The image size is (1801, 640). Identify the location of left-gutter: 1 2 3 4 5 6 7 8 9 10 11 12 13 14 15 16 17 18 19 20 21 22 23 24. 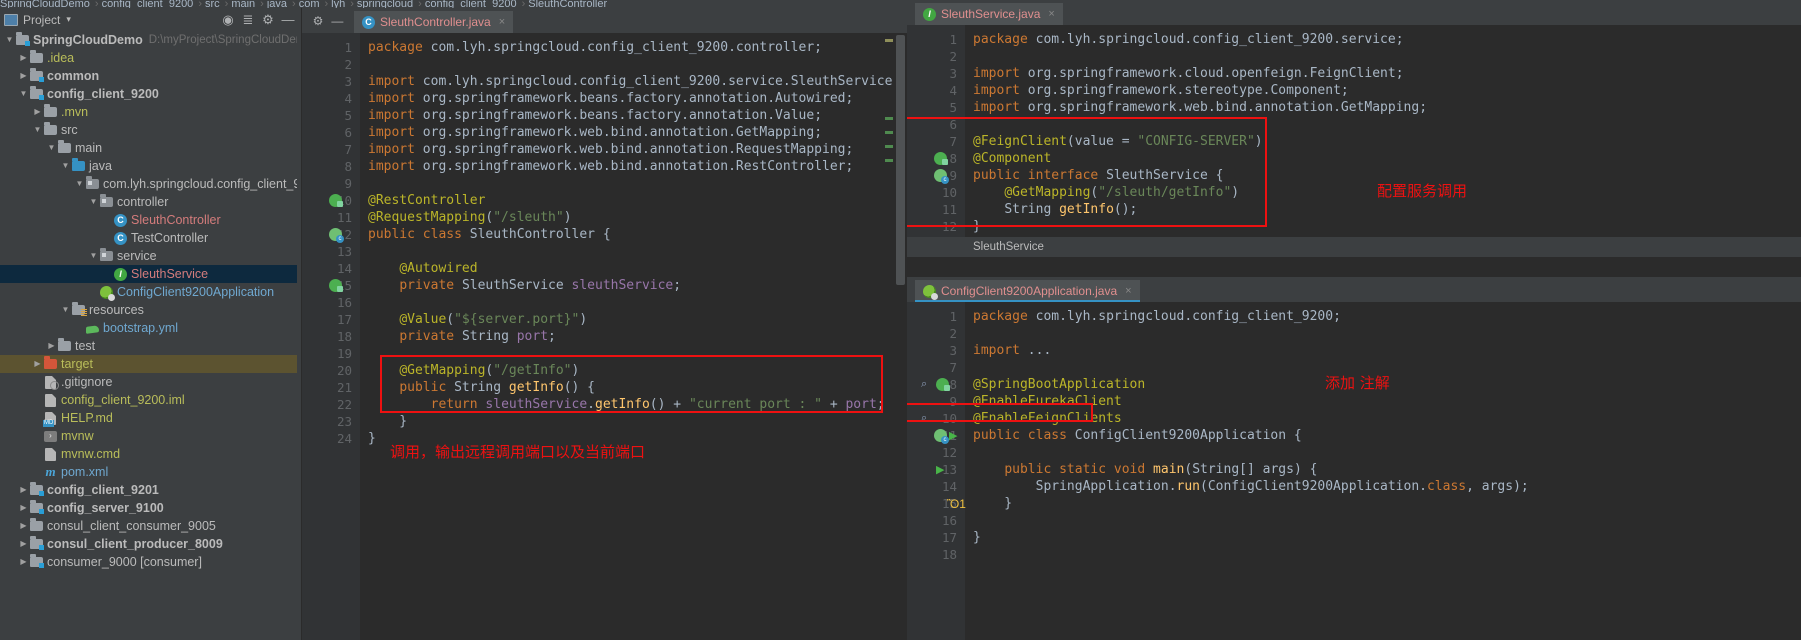
(331, 336).